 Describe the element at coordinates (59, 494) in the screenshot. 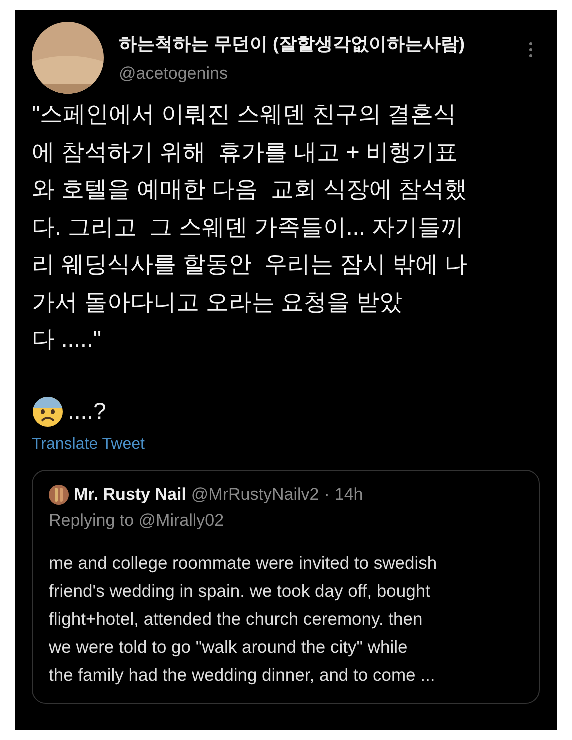

I see `avatar` at that location.